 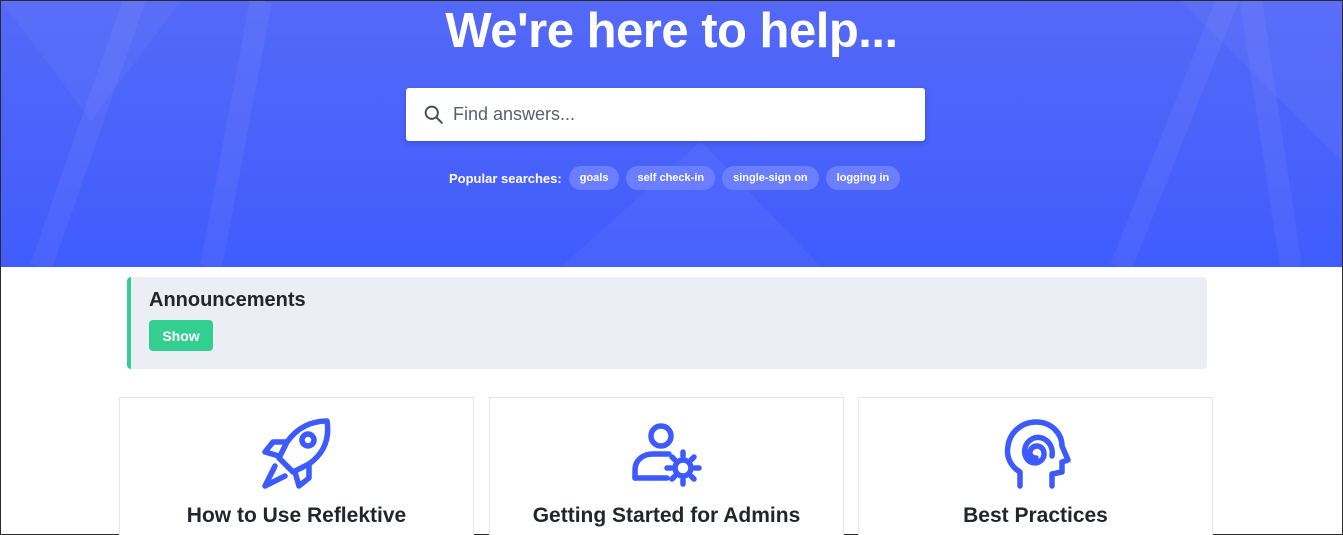 I want to click on card-best-practices: Best Practices, so click(x=1035, y=466).